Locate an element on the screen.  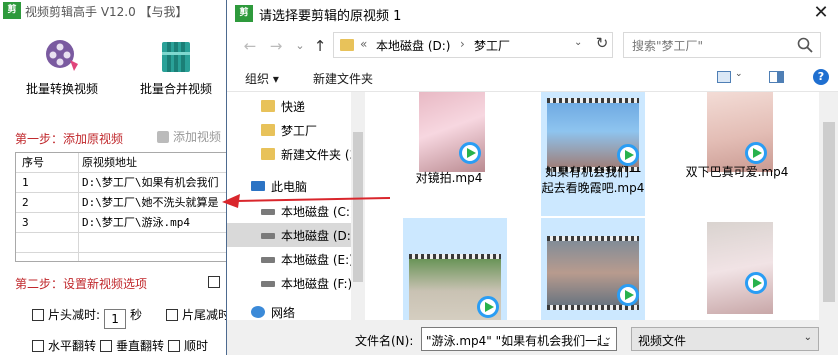
organize-menu: 组织 ▾ is located at coordinates (262, 78).